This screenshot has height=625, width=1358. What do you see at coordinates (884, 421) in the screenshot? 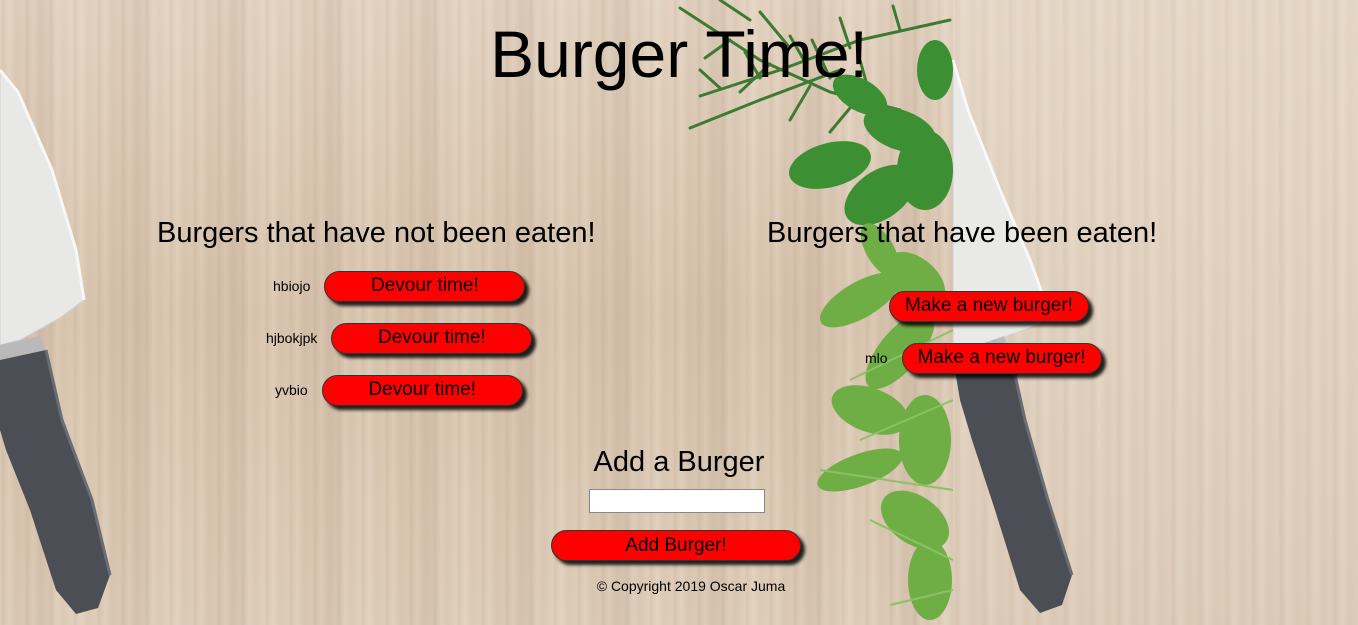
I see `arugula-icon` at bounding box center [884, 421].